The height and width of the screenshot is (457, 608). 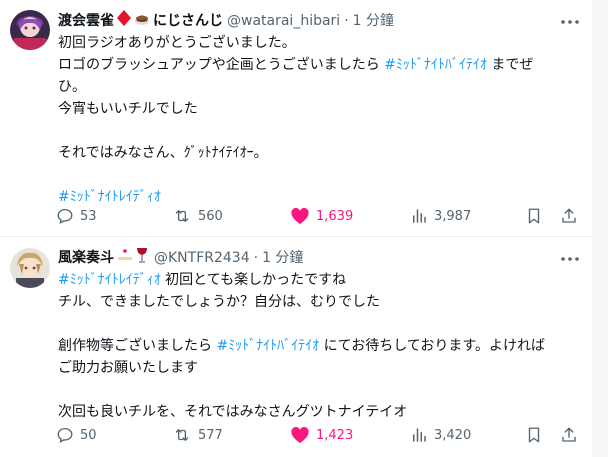 I want to click on text-run: ひ。, so click(x=72, y=87).